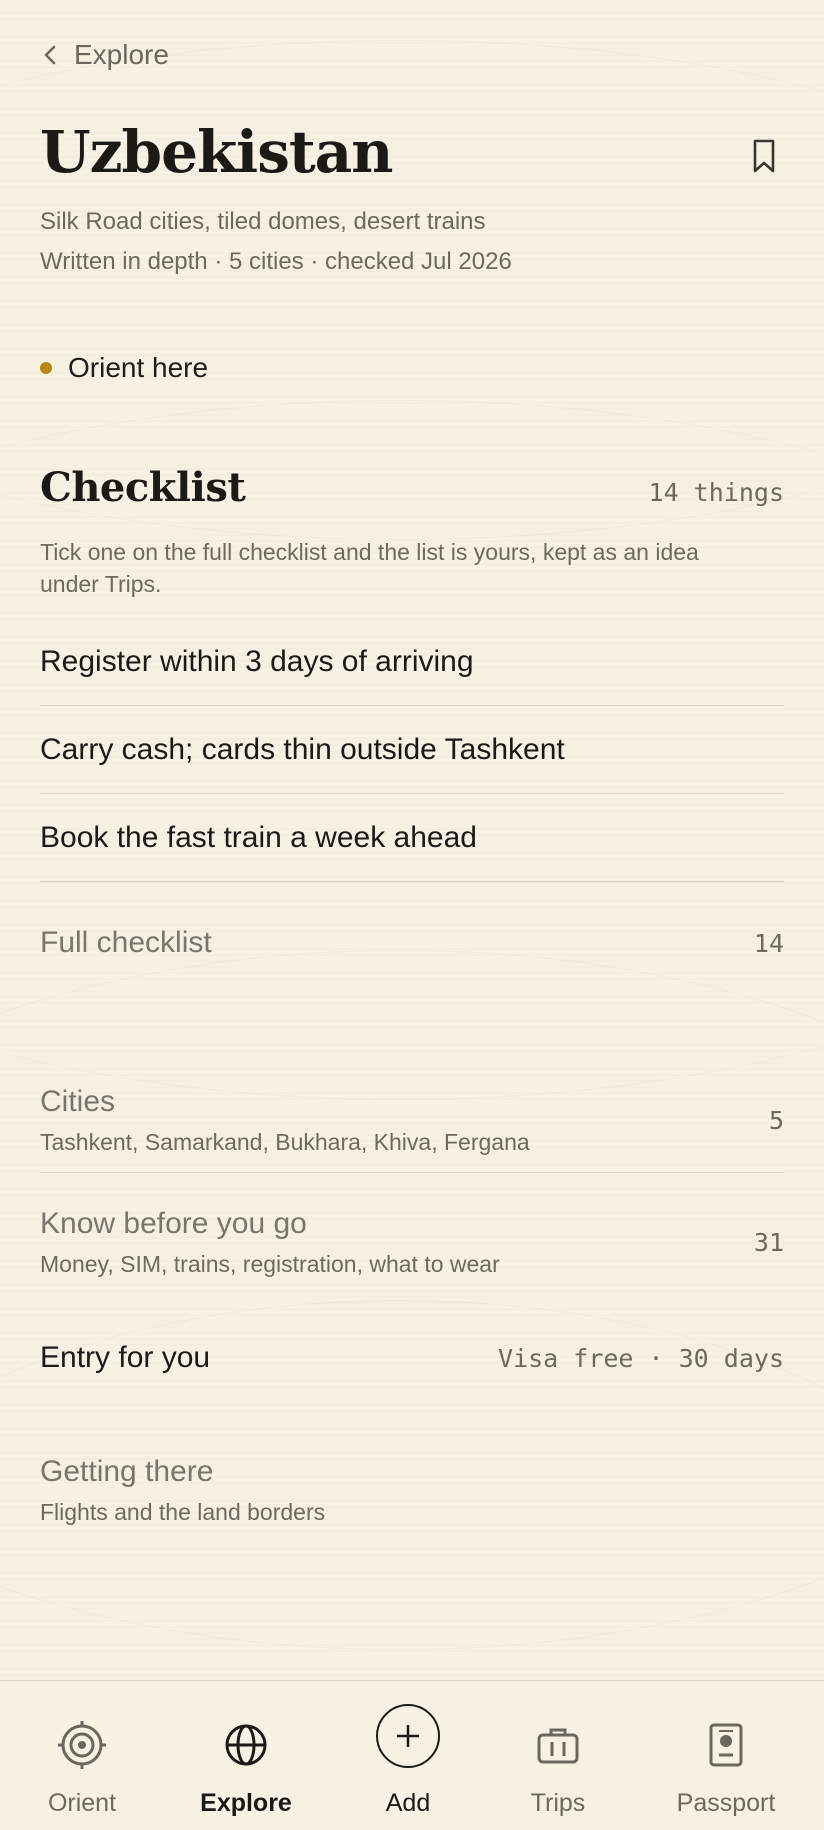 The height and width of the screenshot is (1830, 824). Describe the element at coordinates (716, 492) in the screenshot. I see `checklist-count: 14 things` at that location.